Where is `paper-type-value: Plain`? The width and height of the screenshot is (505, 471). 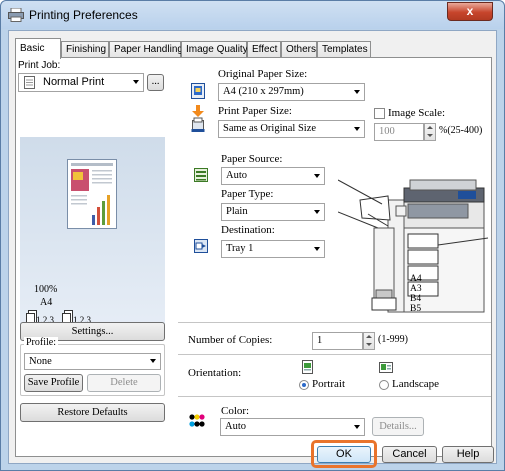 paper-type-value: Plain is located at coordinates (237, 211).